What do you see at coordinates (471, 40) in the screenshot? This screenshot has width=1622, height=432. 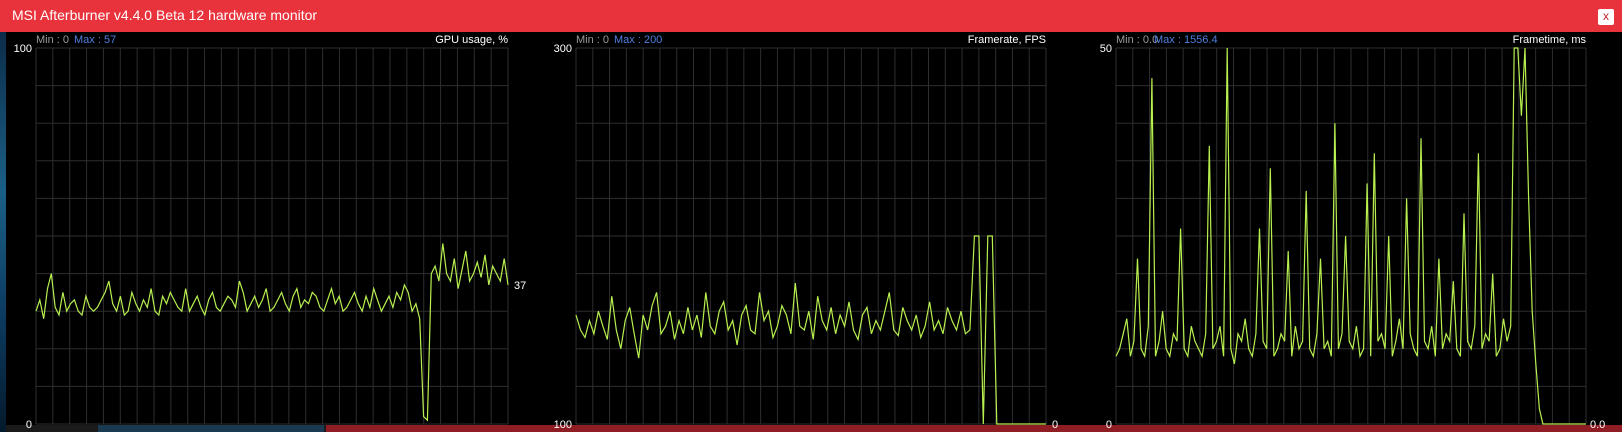 I see `gpu-usage-title: GPU usage, %` at bounding box center [471, 40].